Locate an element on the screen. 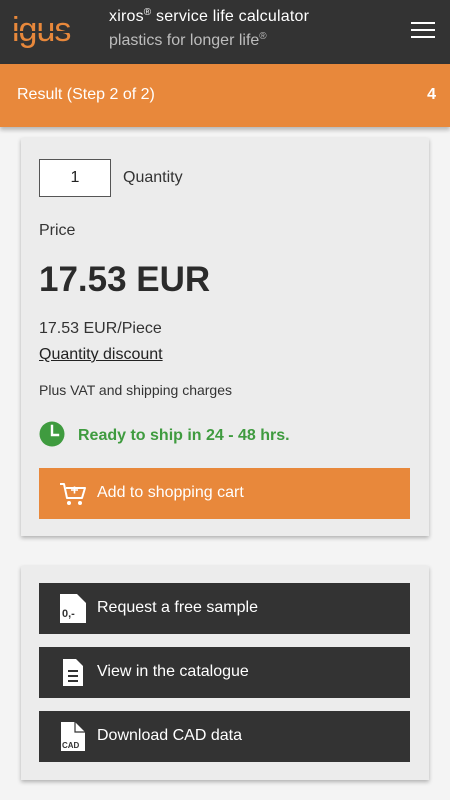 The height and width of the screenshot is (800, 450). app-subtitle: plastics for longer life® is located at coordinates (188, 40).